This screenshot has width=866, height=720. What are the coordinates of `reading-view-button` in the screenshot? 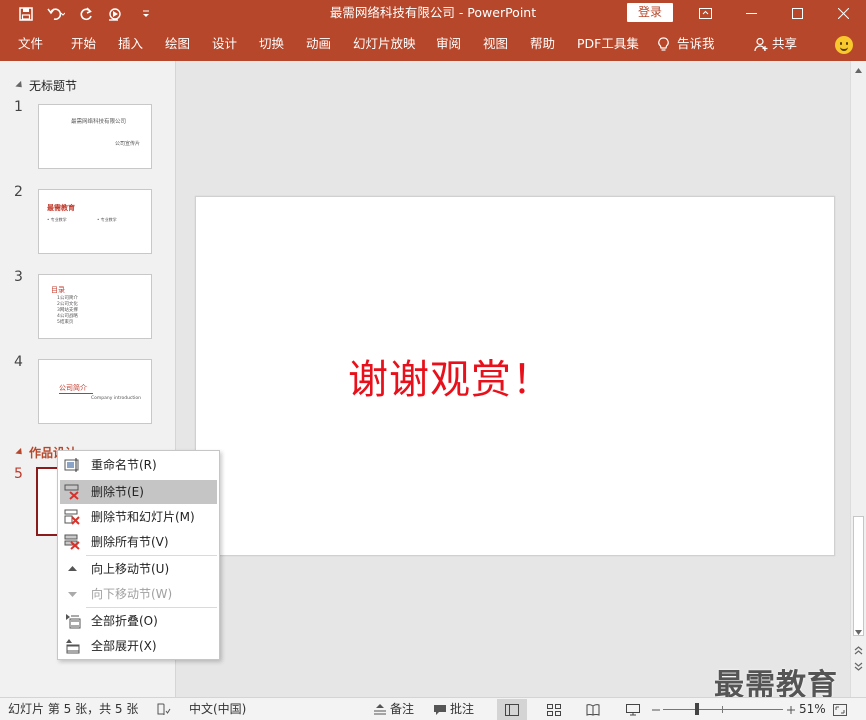 It's located at (593, 709).